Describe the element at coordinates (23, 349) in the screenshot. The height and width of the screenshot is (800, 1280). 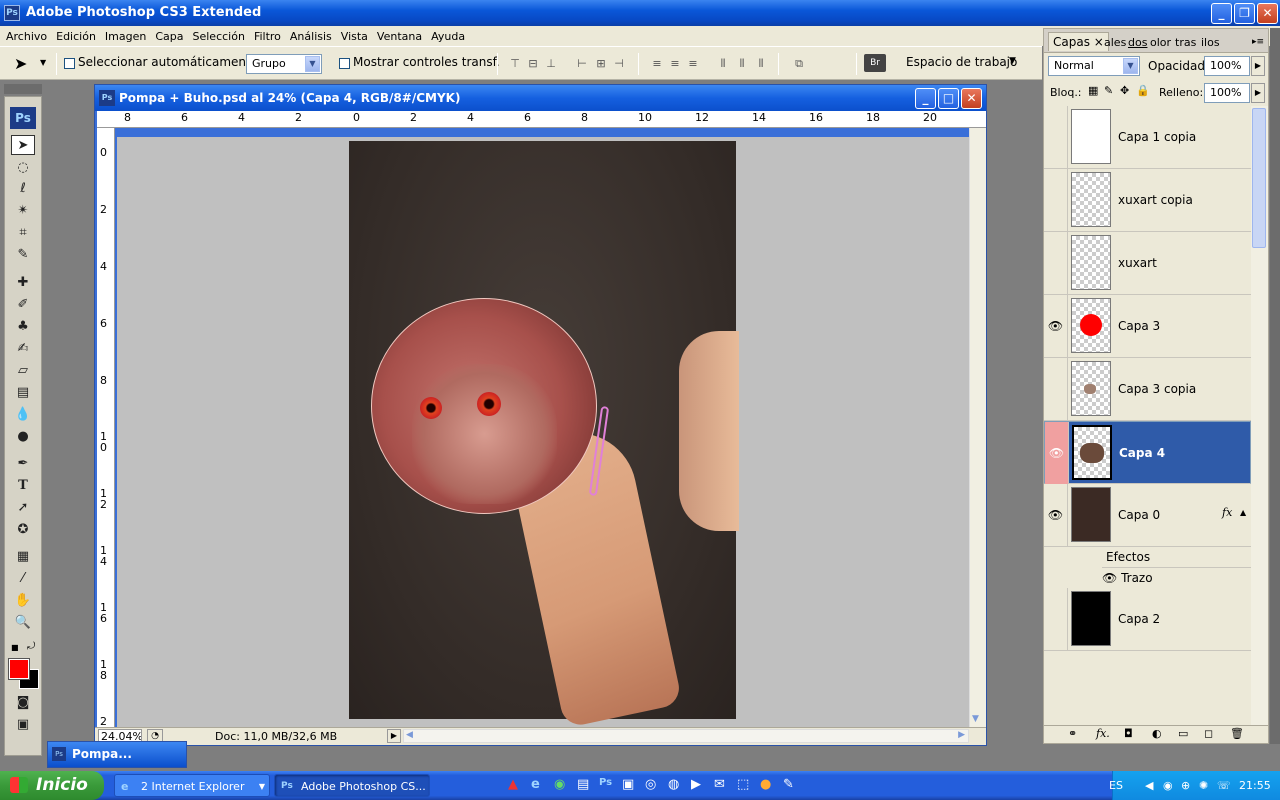
I see `history-brush-tool-icon: ✍` at that location.